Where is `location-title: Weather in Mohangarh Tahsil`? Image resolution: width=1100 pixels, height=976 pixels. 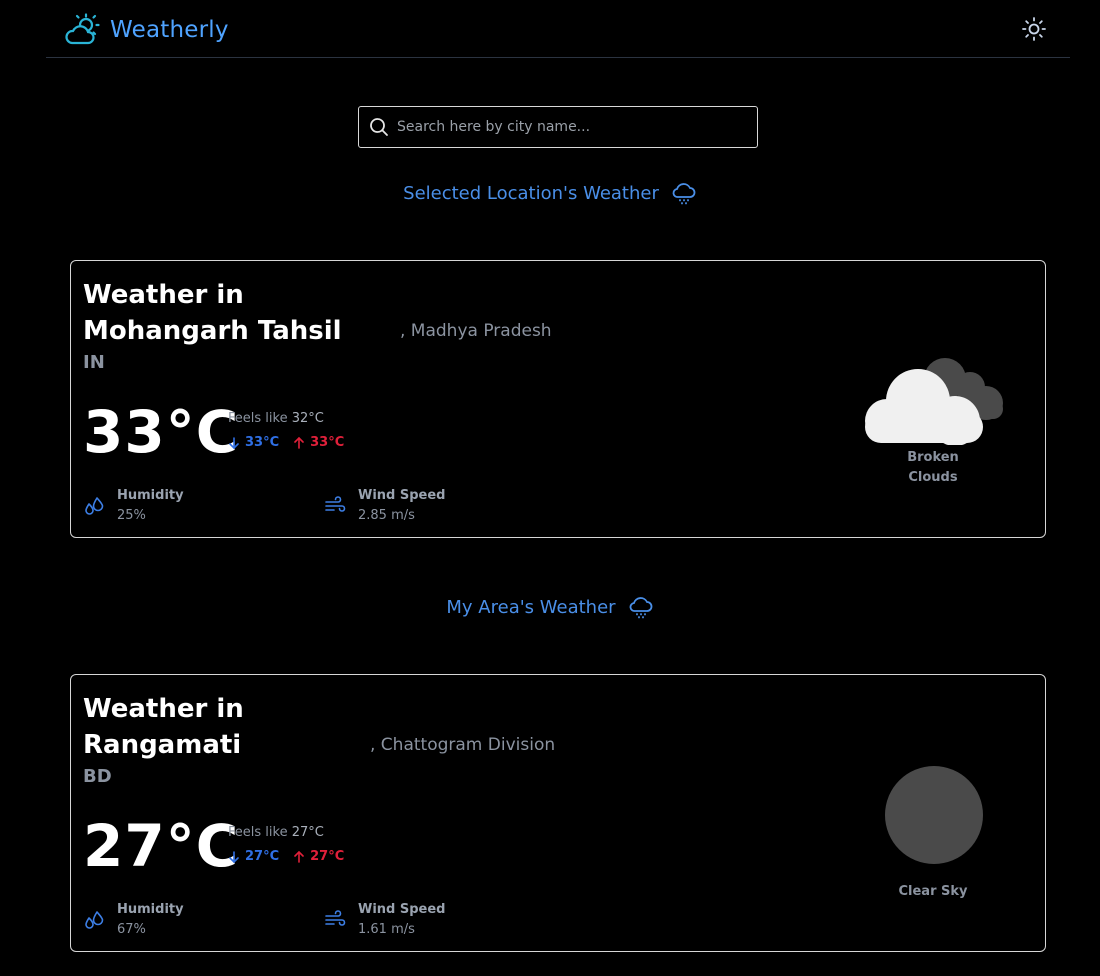
location-title: Weather in Mohangarh Tahsil is located at coordinates (233, 313).